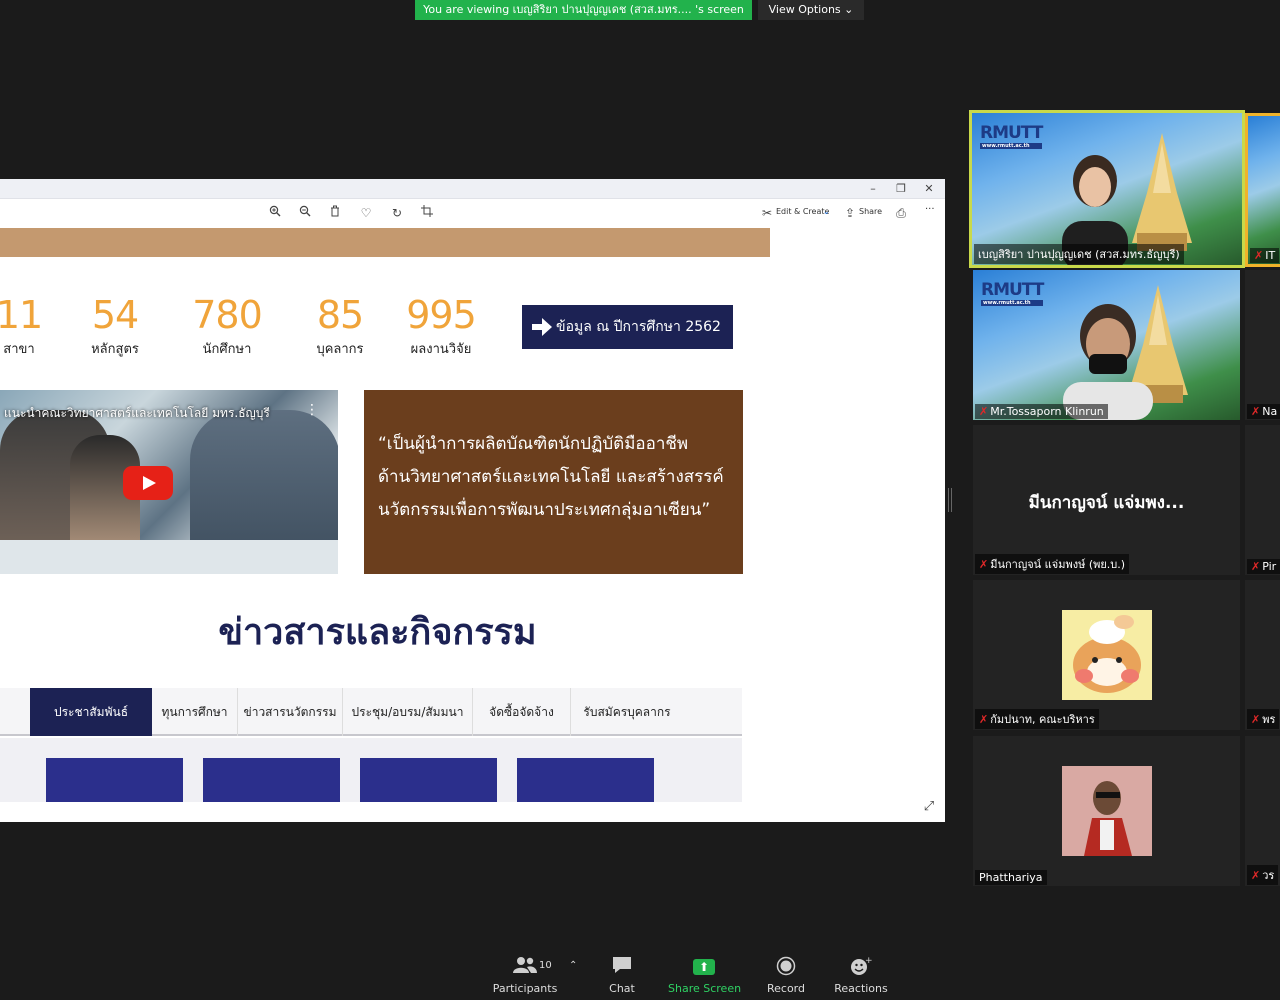 Image resolution: width=1280 pixels, height=1000 pixels. I want to click on reactions-label: Reactions, so click(861, 988).